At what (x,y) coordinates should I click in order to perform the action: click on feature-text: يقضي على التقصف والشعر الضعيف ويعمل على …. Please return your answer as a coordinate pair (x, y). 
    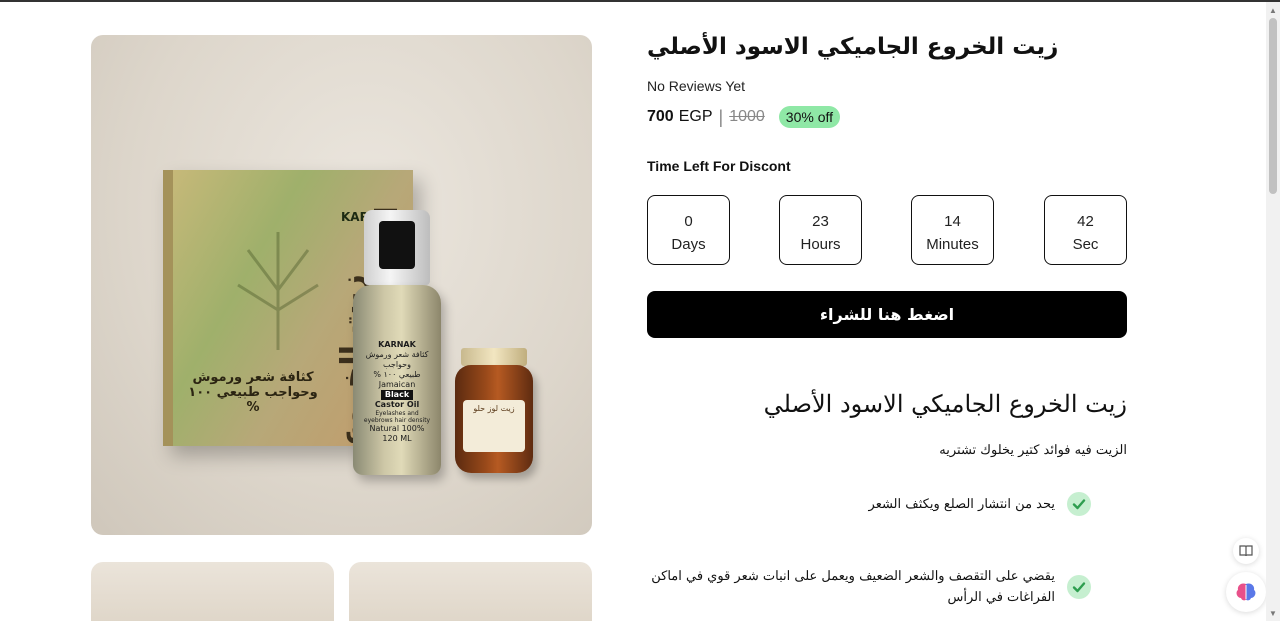
    Looking at the image, I should click on (853, 587).